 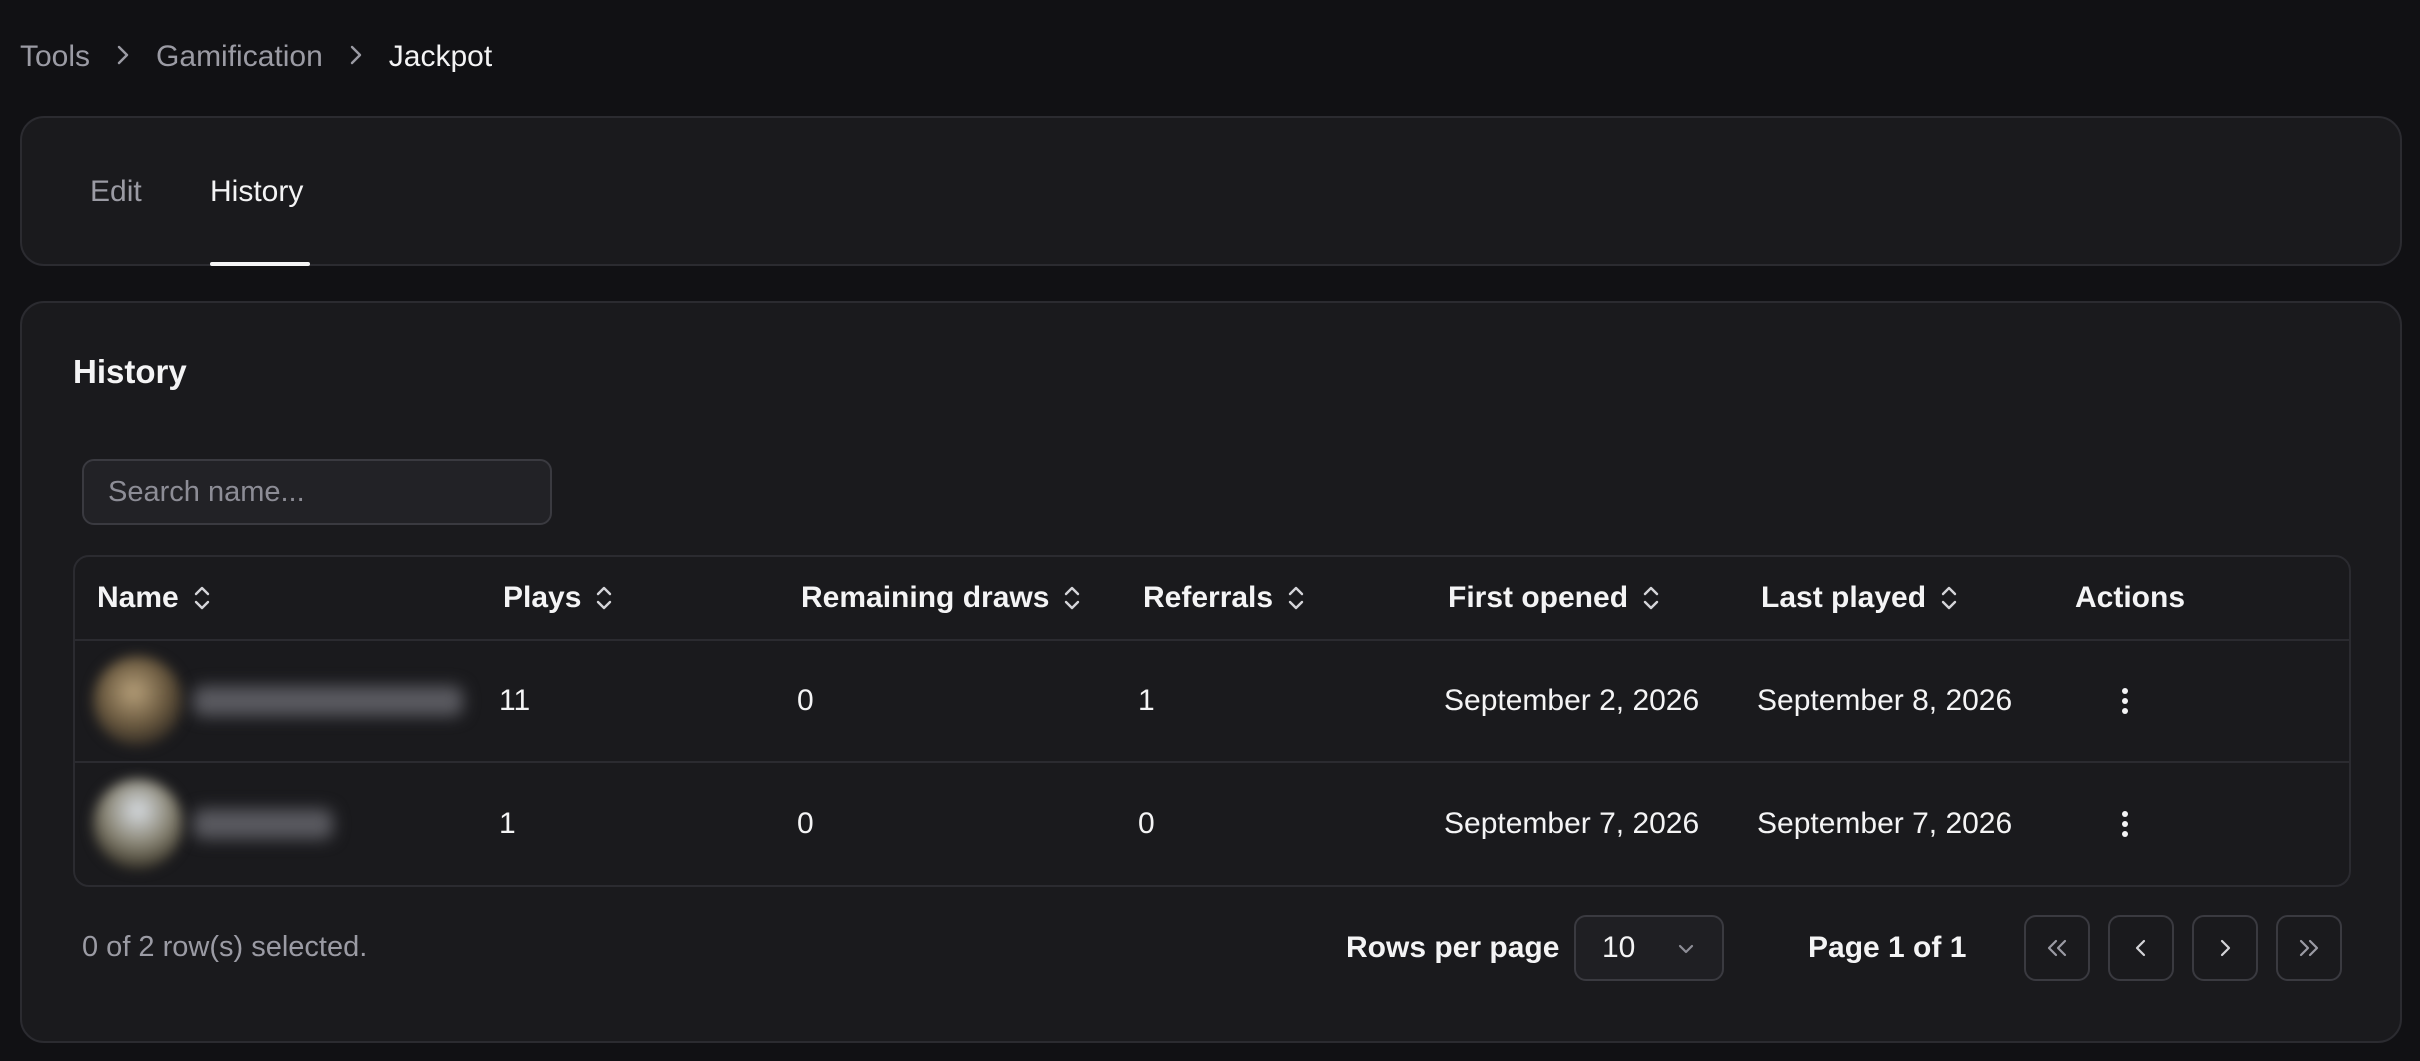 I want to click on breadcrumb: Tools Gamification Jackpot, so click(x=256, y=57).